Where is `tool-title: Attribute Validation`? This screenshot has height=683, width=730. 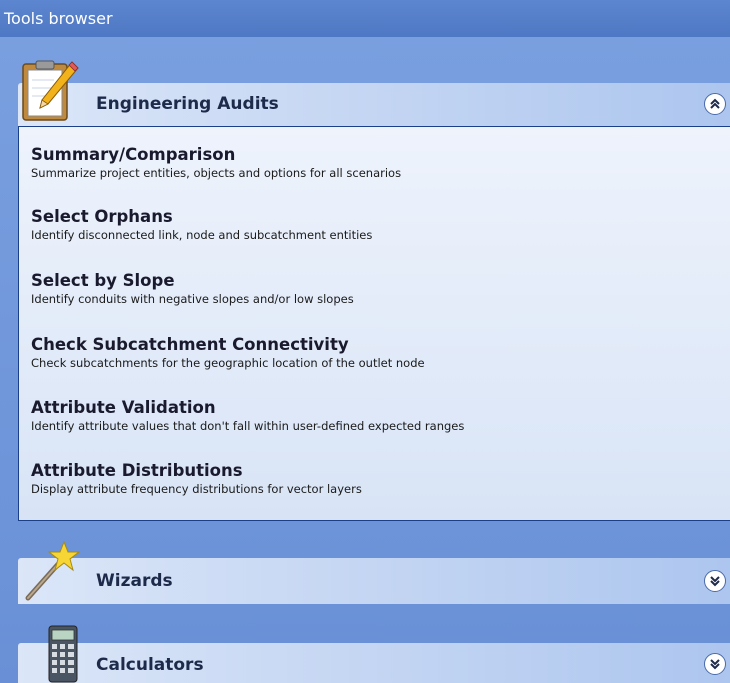
tool-title: Attribute Validation is located at coordinates (247, 408).